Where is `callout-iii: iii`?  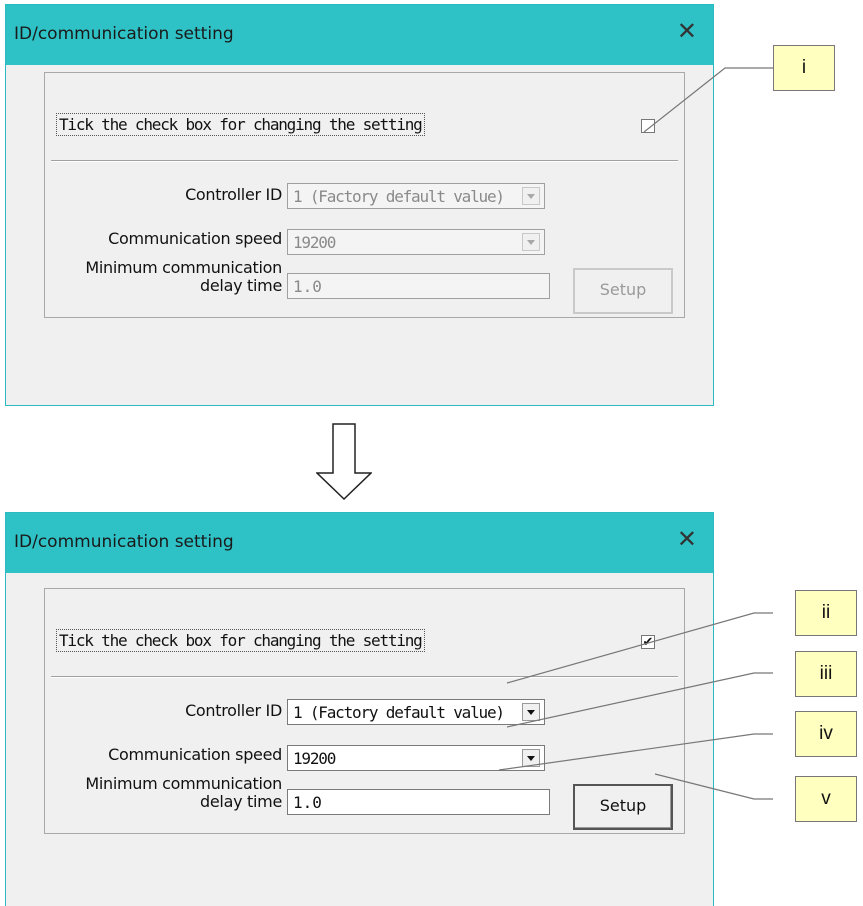 callout-iii: iii is located at coordinates (826, 674).